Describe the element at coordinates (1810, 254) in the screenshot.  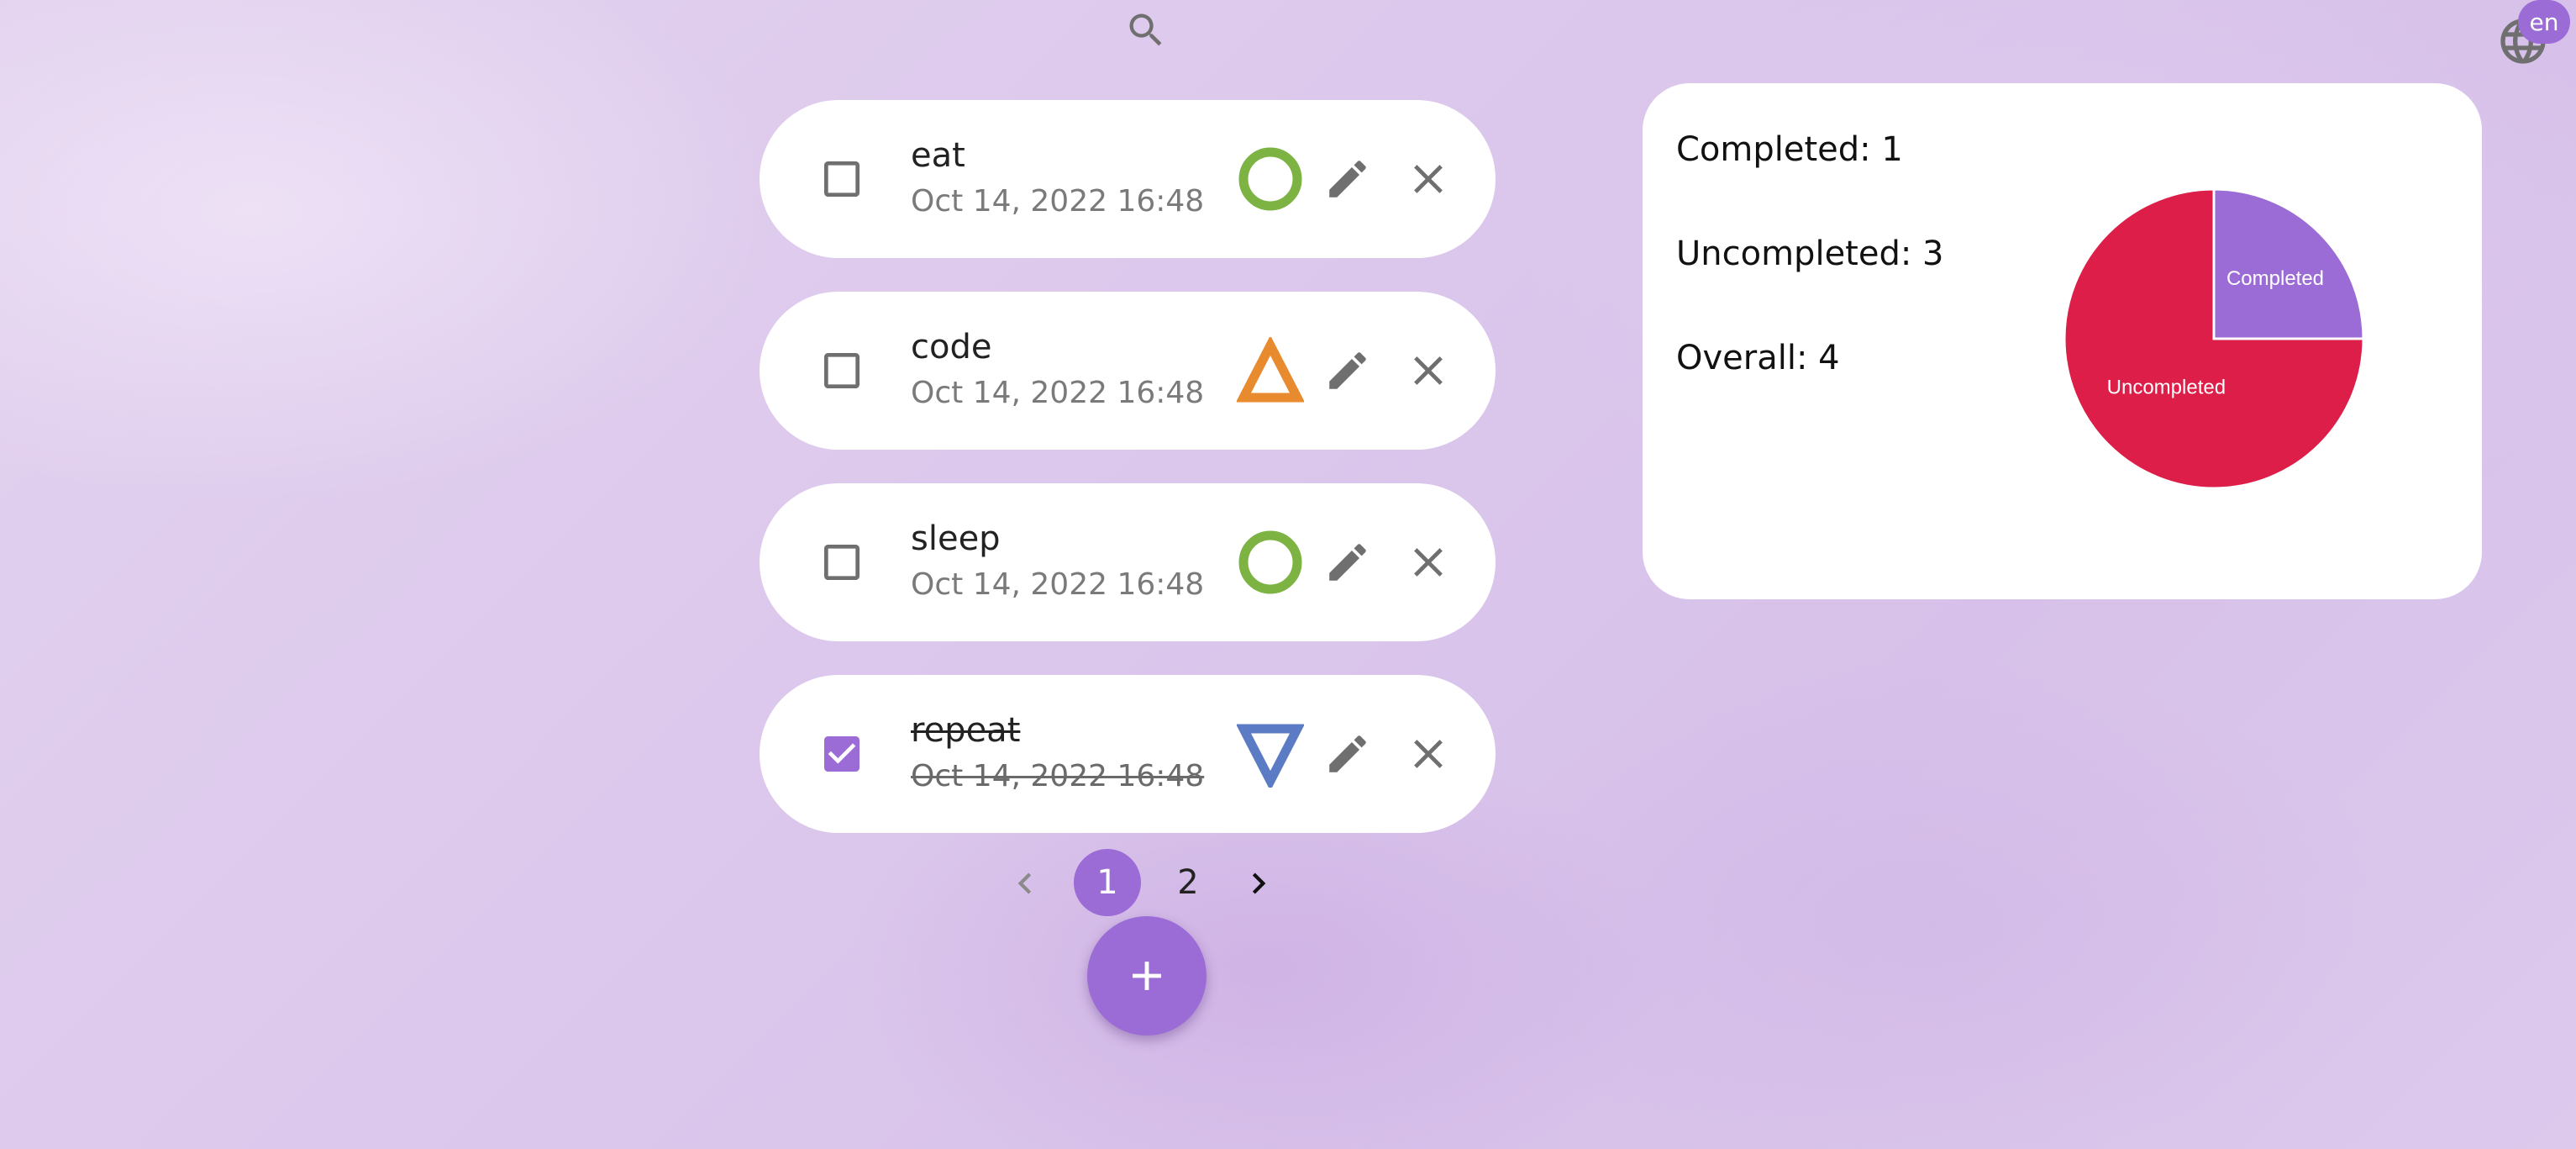
I see `uncompleted-count: Uncompleted: 3` at that location.